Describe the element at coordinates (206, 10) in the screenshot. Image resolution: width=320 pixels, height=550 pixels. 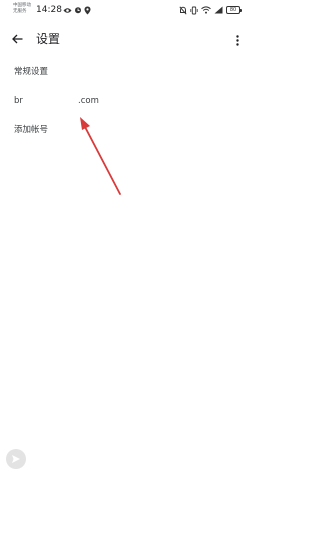
I see `wifi-icon` at that location.